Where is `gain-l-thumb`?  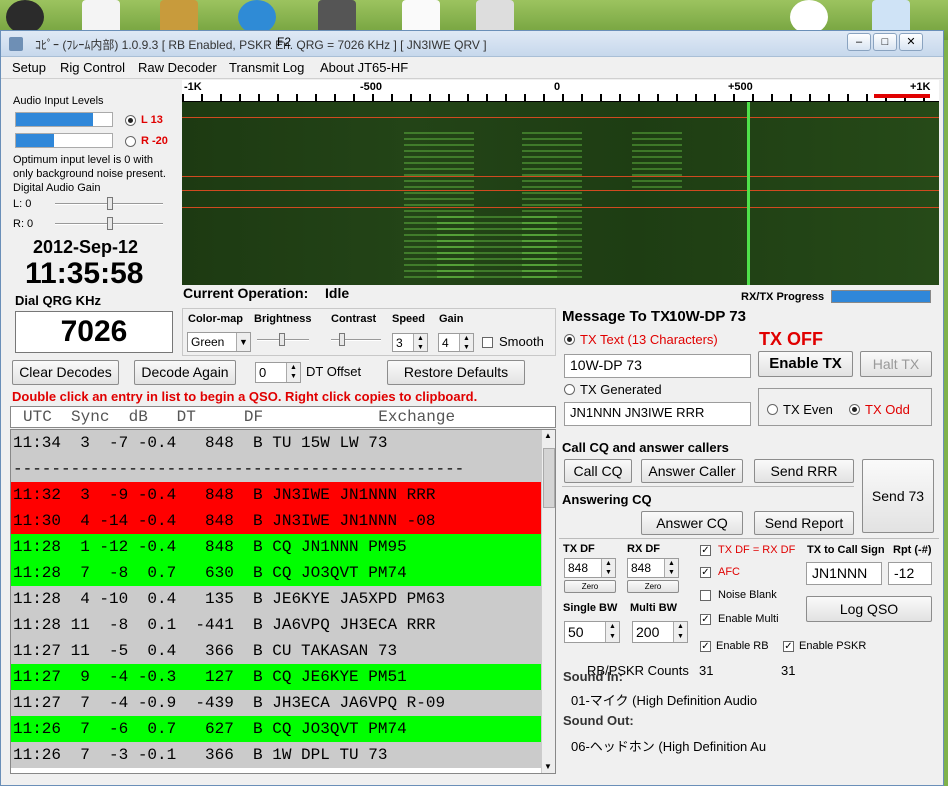
gain-l-thumb is located at coordinates (110, 203).